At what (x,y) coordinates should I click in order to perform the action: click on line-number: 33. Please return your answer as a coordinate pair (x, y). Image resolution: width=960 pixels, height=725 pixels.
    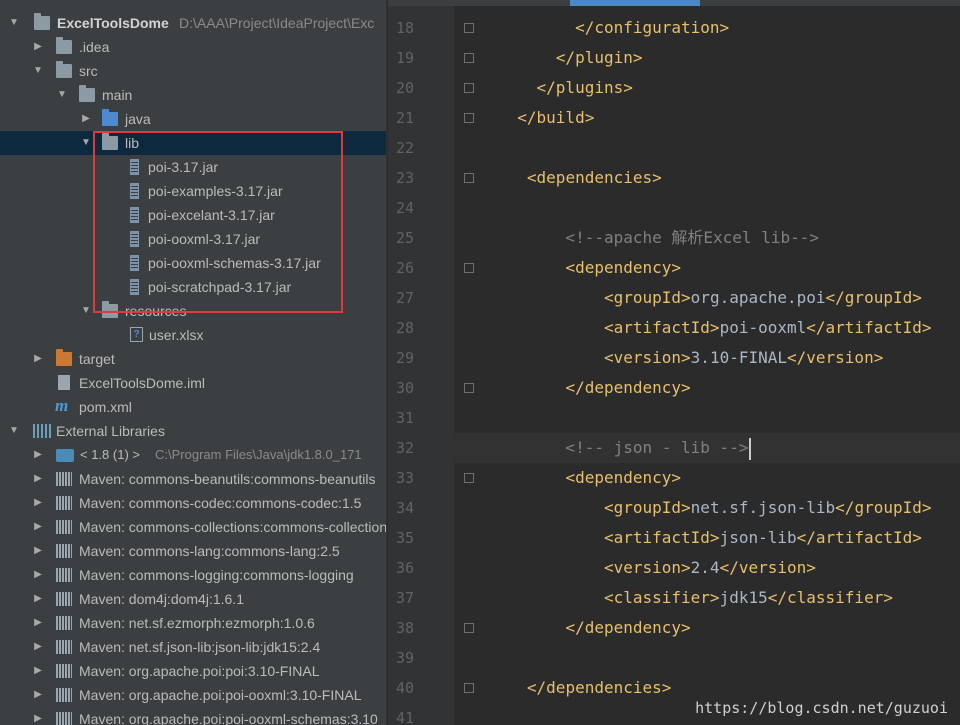
    Looking at the image, I should click on (404, 478).